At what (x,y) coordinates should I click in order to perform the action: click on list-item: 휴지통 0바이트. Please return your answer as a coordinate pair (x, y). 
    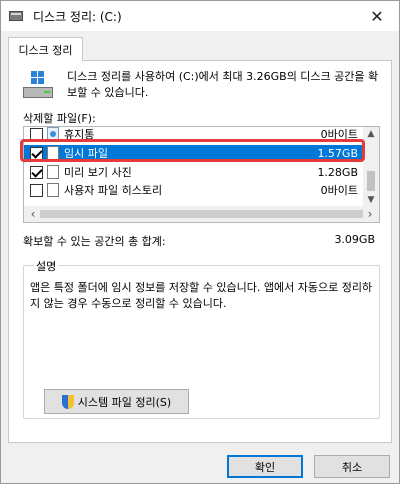
    Looking at the image, I should click on (194, 134).